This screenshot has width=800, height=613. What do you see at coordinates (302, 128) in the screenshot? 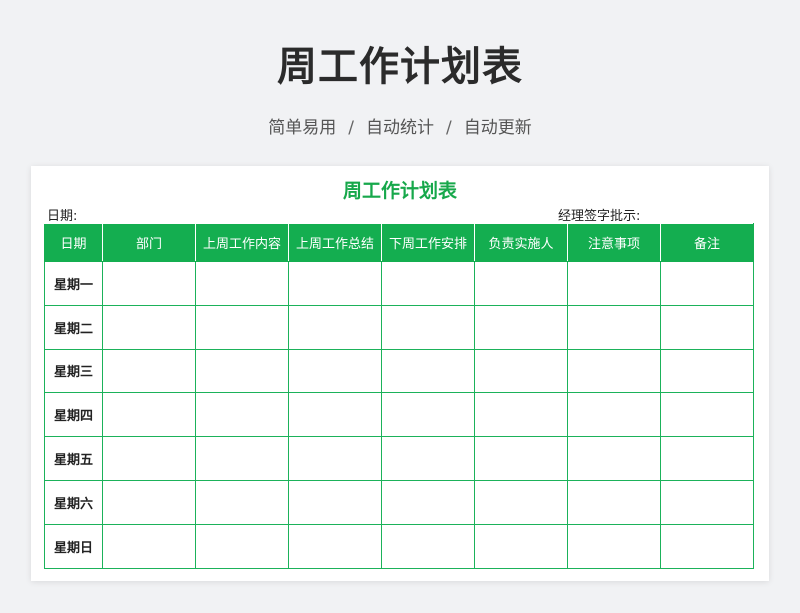
I see `subtitle-item: 简单易用` at bounding box center [302, 128].